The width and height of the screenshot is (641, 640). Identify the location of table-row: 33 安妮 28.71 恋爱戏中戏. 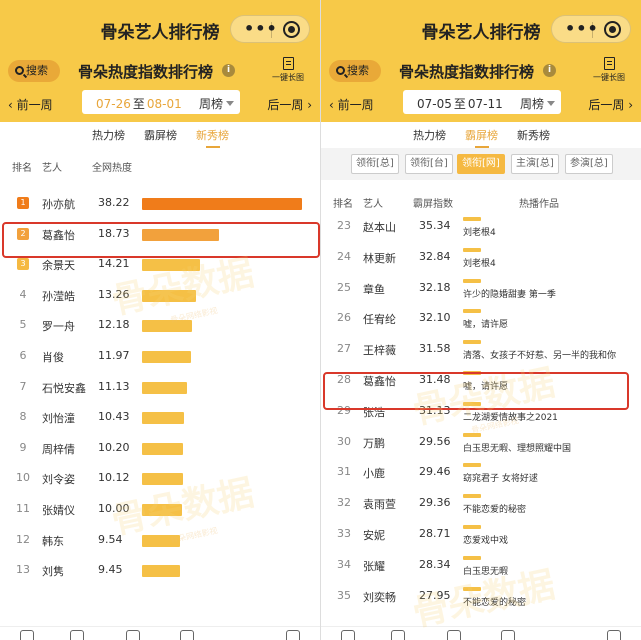
(481, 535).